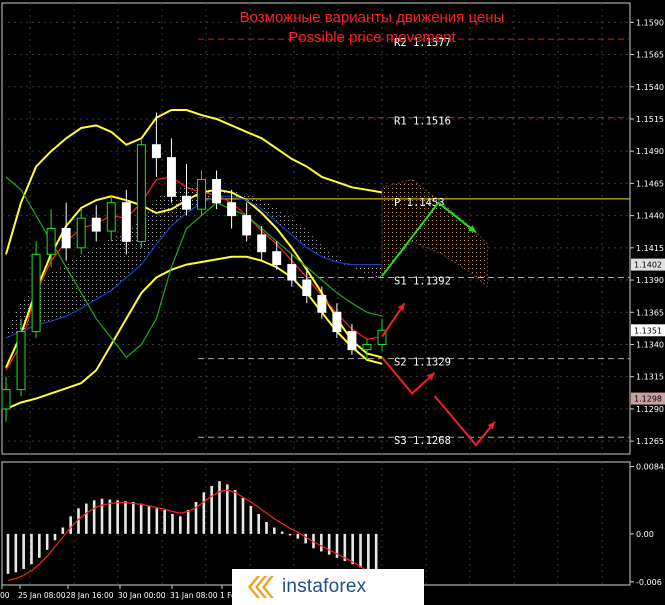 The image size is (665, 605). What do you see at coordinates (650, 55) in the screenshot?
I see `y-tick-label: 1.1565` at bounding box center [650, 55].